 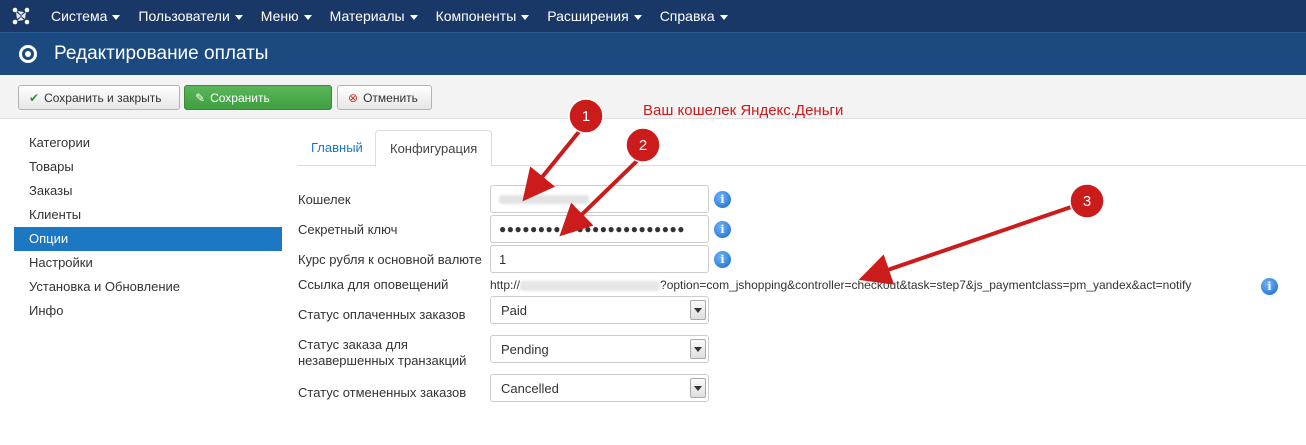 I want to click on paid-status-label: Статус оплаченных заказов, so click(x=382, y=314).